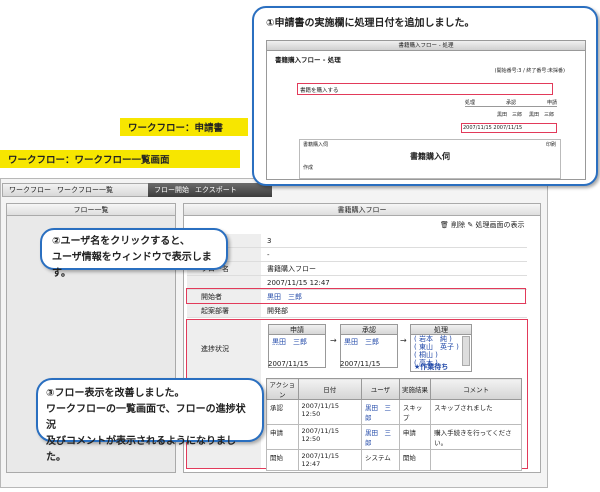 The image size is (600, 492). I want to click on delete-button: 削除, so click(458, 225).